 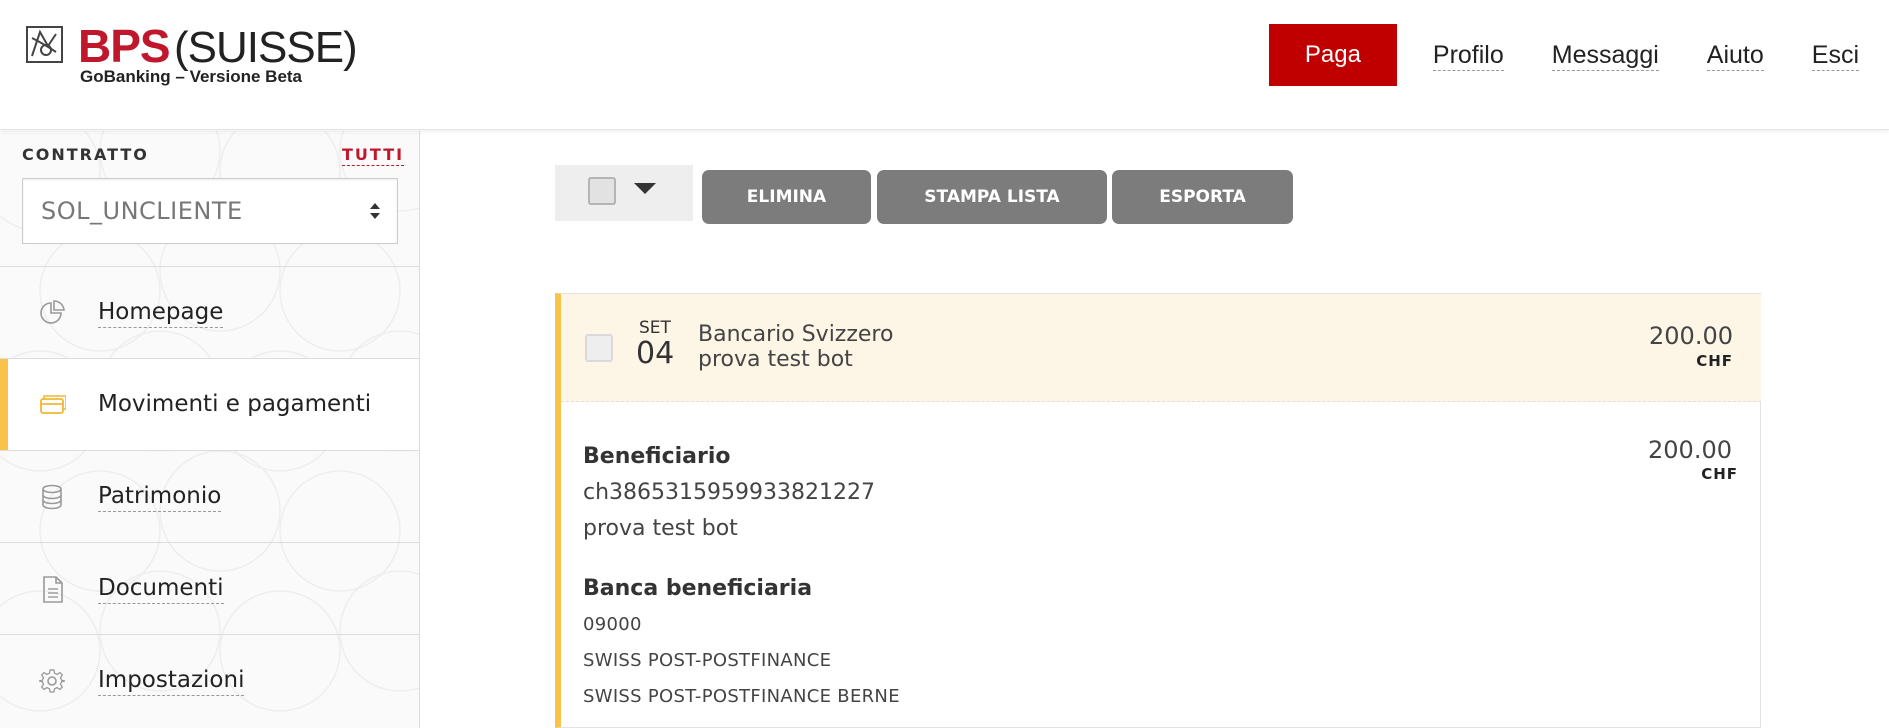 I want to click on credit-card-icon, so click(x=53, y=404).